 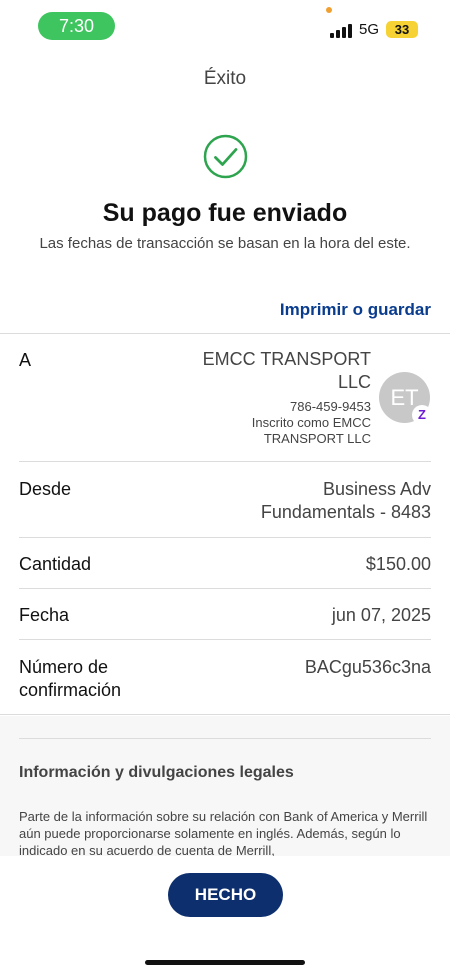 What do you see at coordinates (398, 564) in the screenshot?
I see `amount-value: $150.00` at bounding box center [398, 564].